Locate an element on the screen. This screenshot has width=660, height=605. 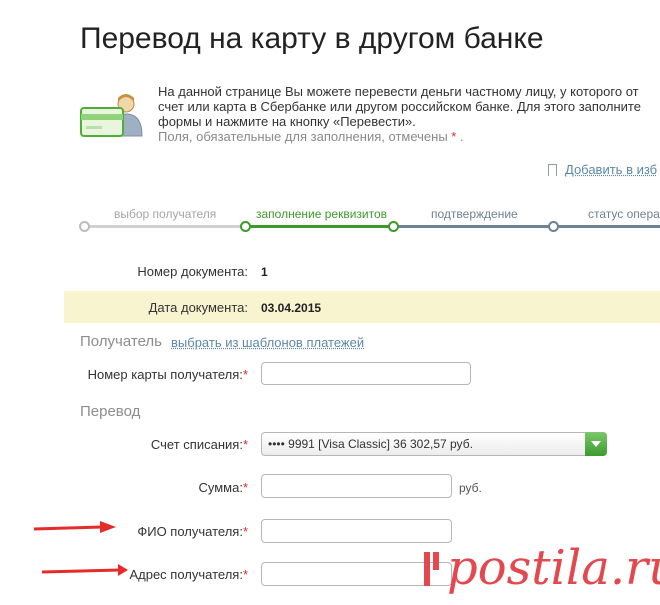
step-fill-details: заполнение реквизитов is located at coordinates (322, 214).